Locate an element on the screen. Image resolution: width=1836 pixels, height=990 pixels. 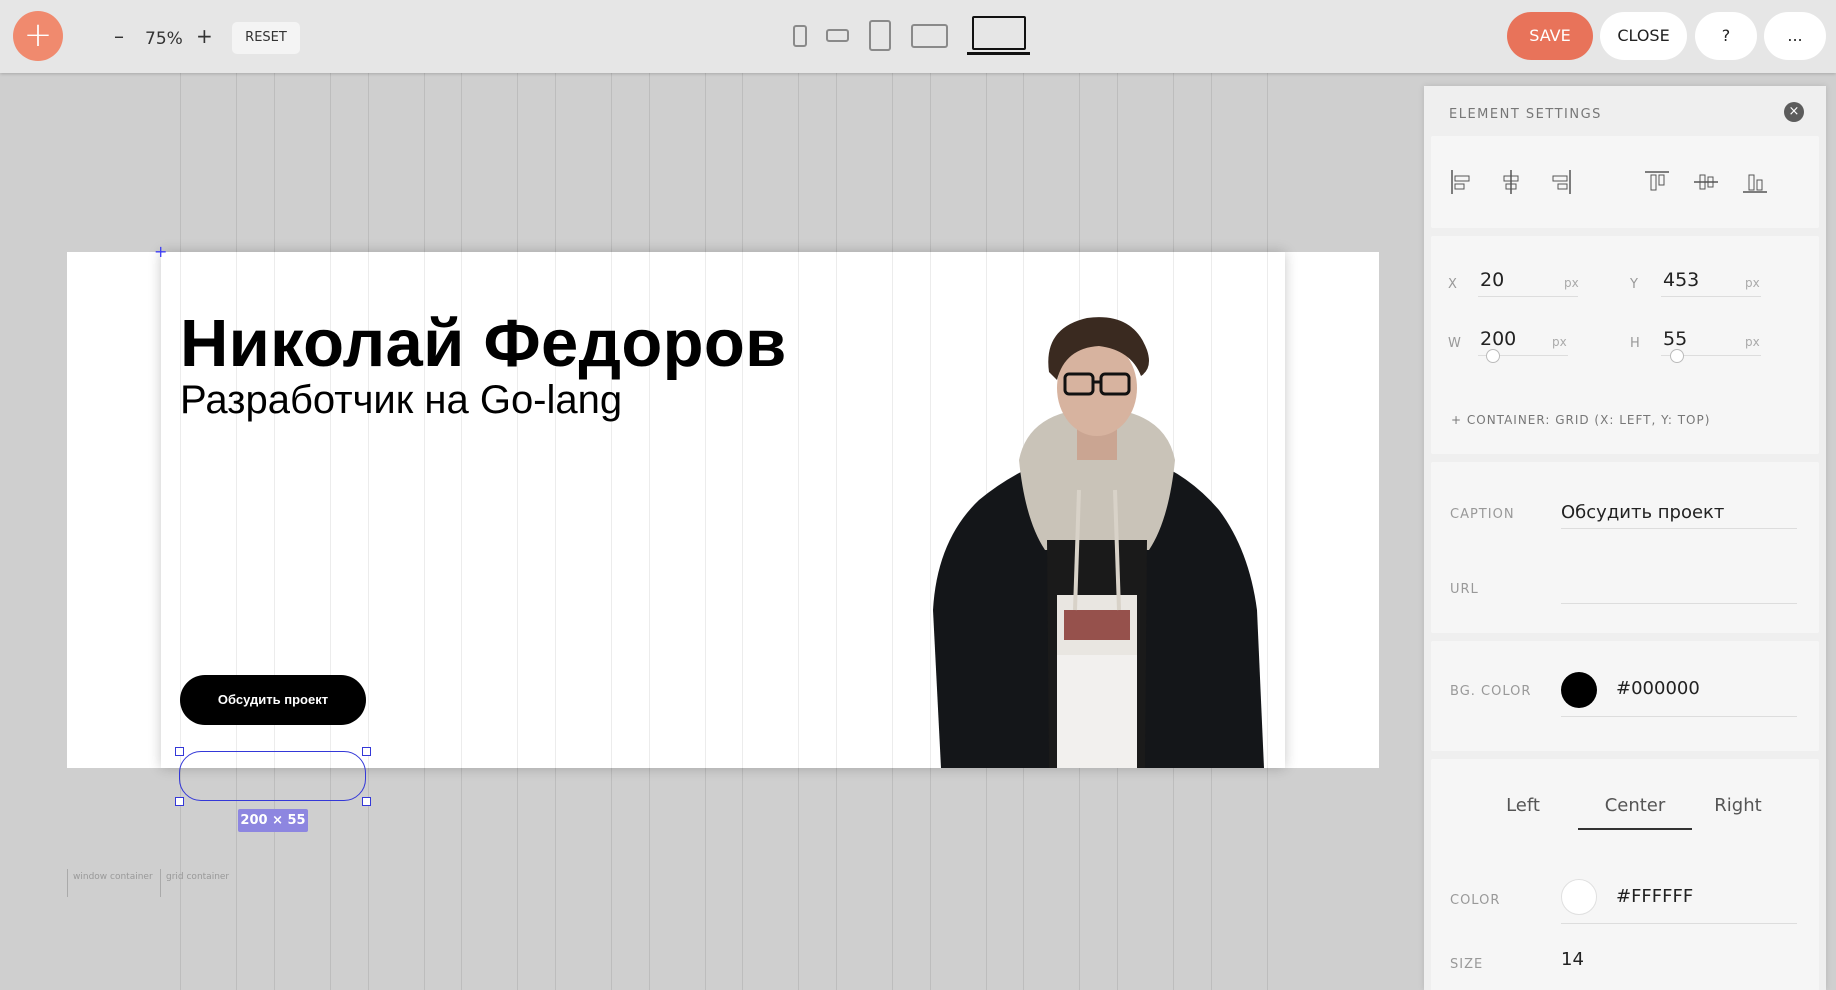
url-label: URL is located at coordinates (1464, 589).